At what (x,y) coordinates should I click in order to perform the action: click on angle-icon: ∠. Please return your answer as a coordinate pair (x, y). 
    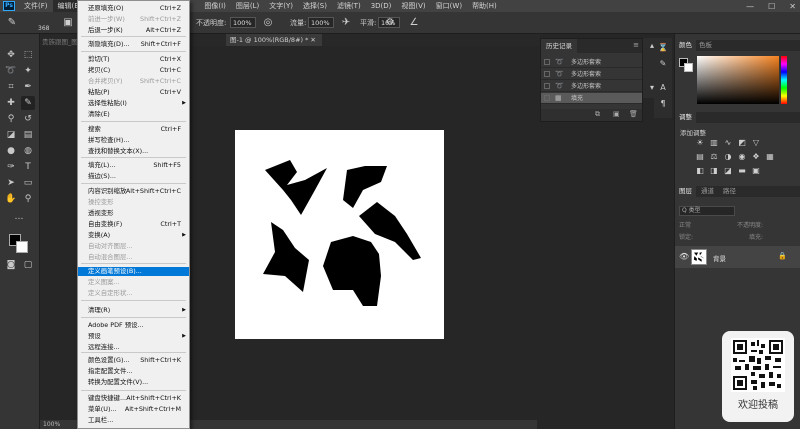
    Looking at the image, I should click on (414, 23).